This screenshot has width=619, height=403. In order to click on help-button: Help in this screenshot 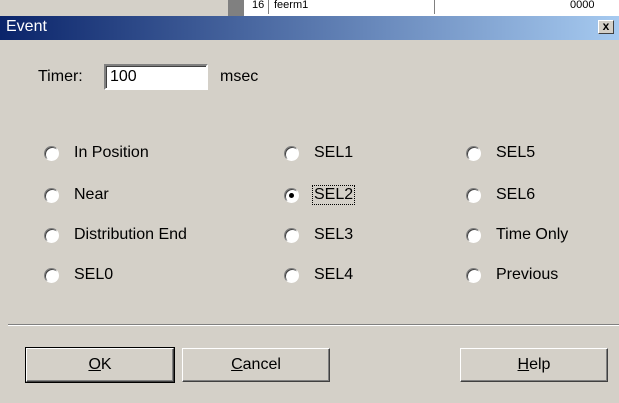, I will do `click(534, 365)`.